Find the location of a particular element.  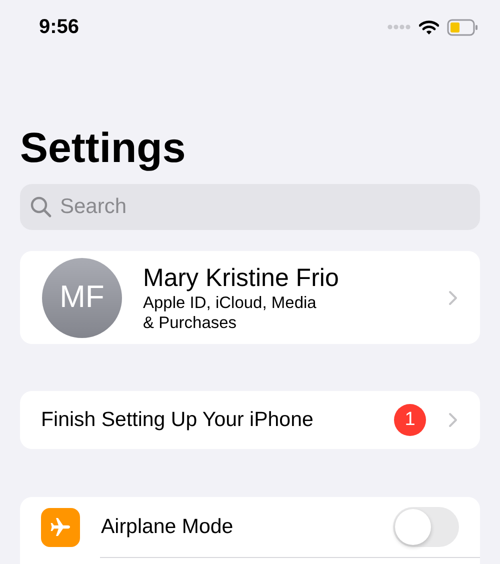

setup-label: Finish Setting Up Your iPhone is located at coordinates (177, 419).